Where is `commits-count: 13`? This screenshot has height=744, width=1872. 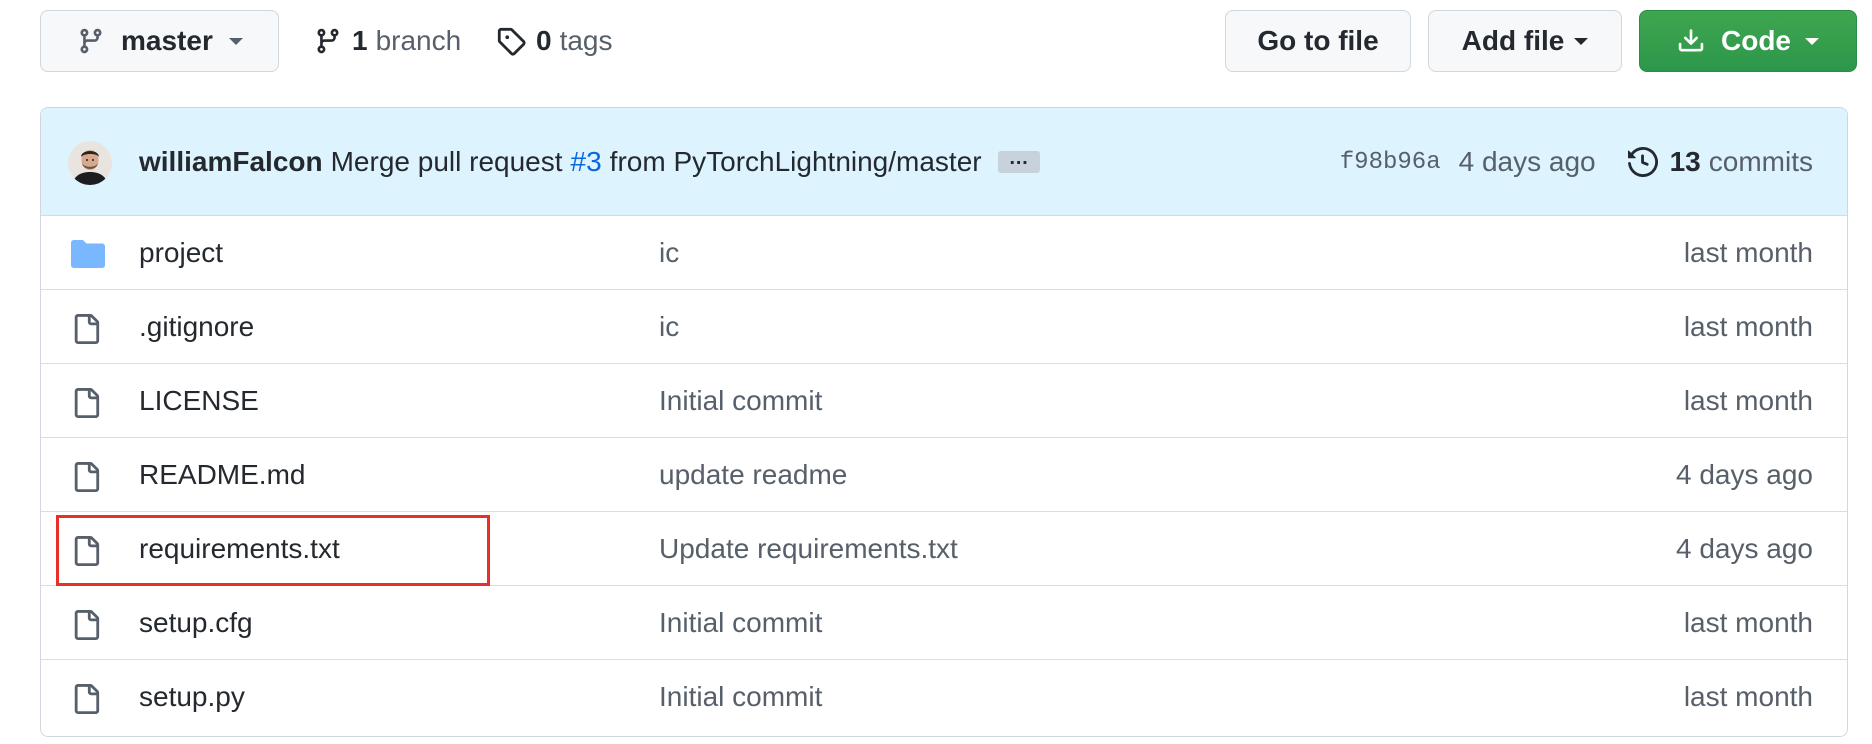
commits-count: 13 is located at coordinates (1685, 161).